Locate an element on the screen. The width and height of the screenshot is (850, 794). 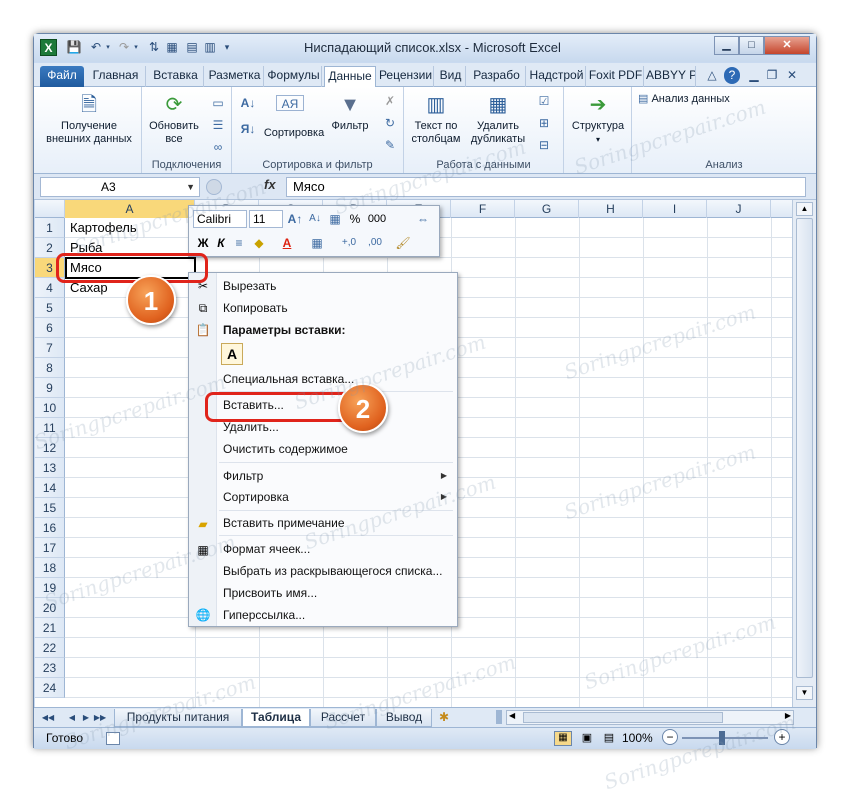
tab-home: Главная is located at coordinates (116, 76).